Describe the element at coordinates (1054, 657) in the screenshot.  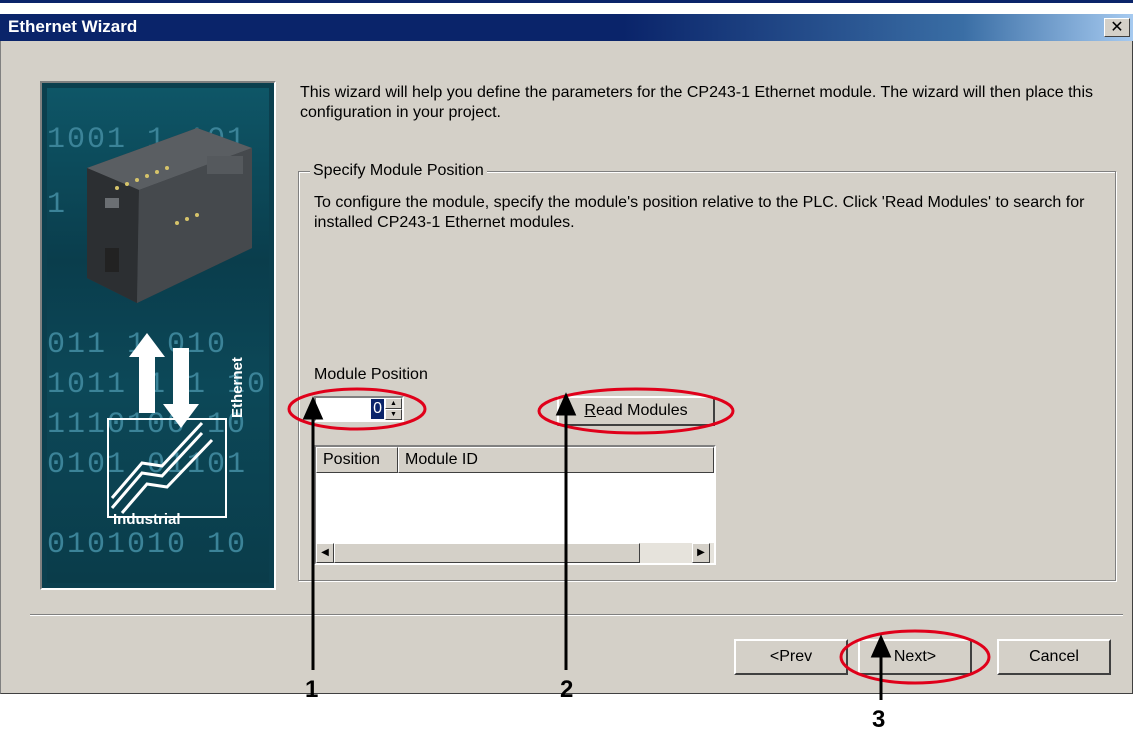
I see `cancel-button: Cancel` at that location.